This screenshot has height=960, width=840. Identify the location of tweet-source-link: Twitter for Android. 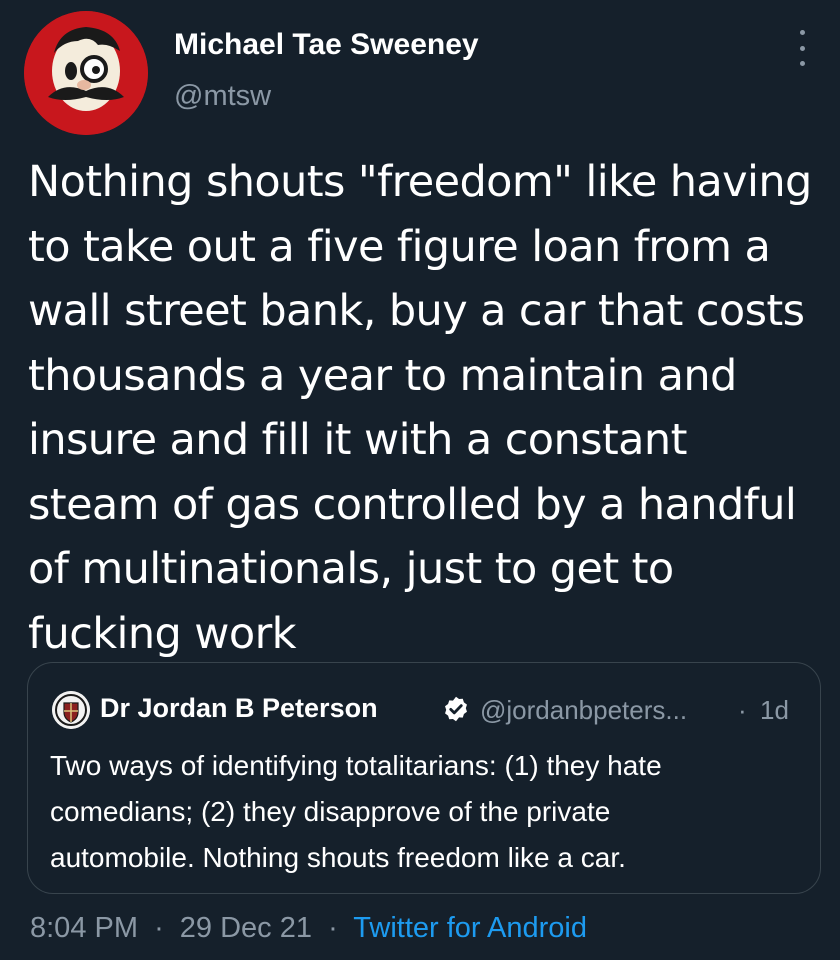
(470, 928).